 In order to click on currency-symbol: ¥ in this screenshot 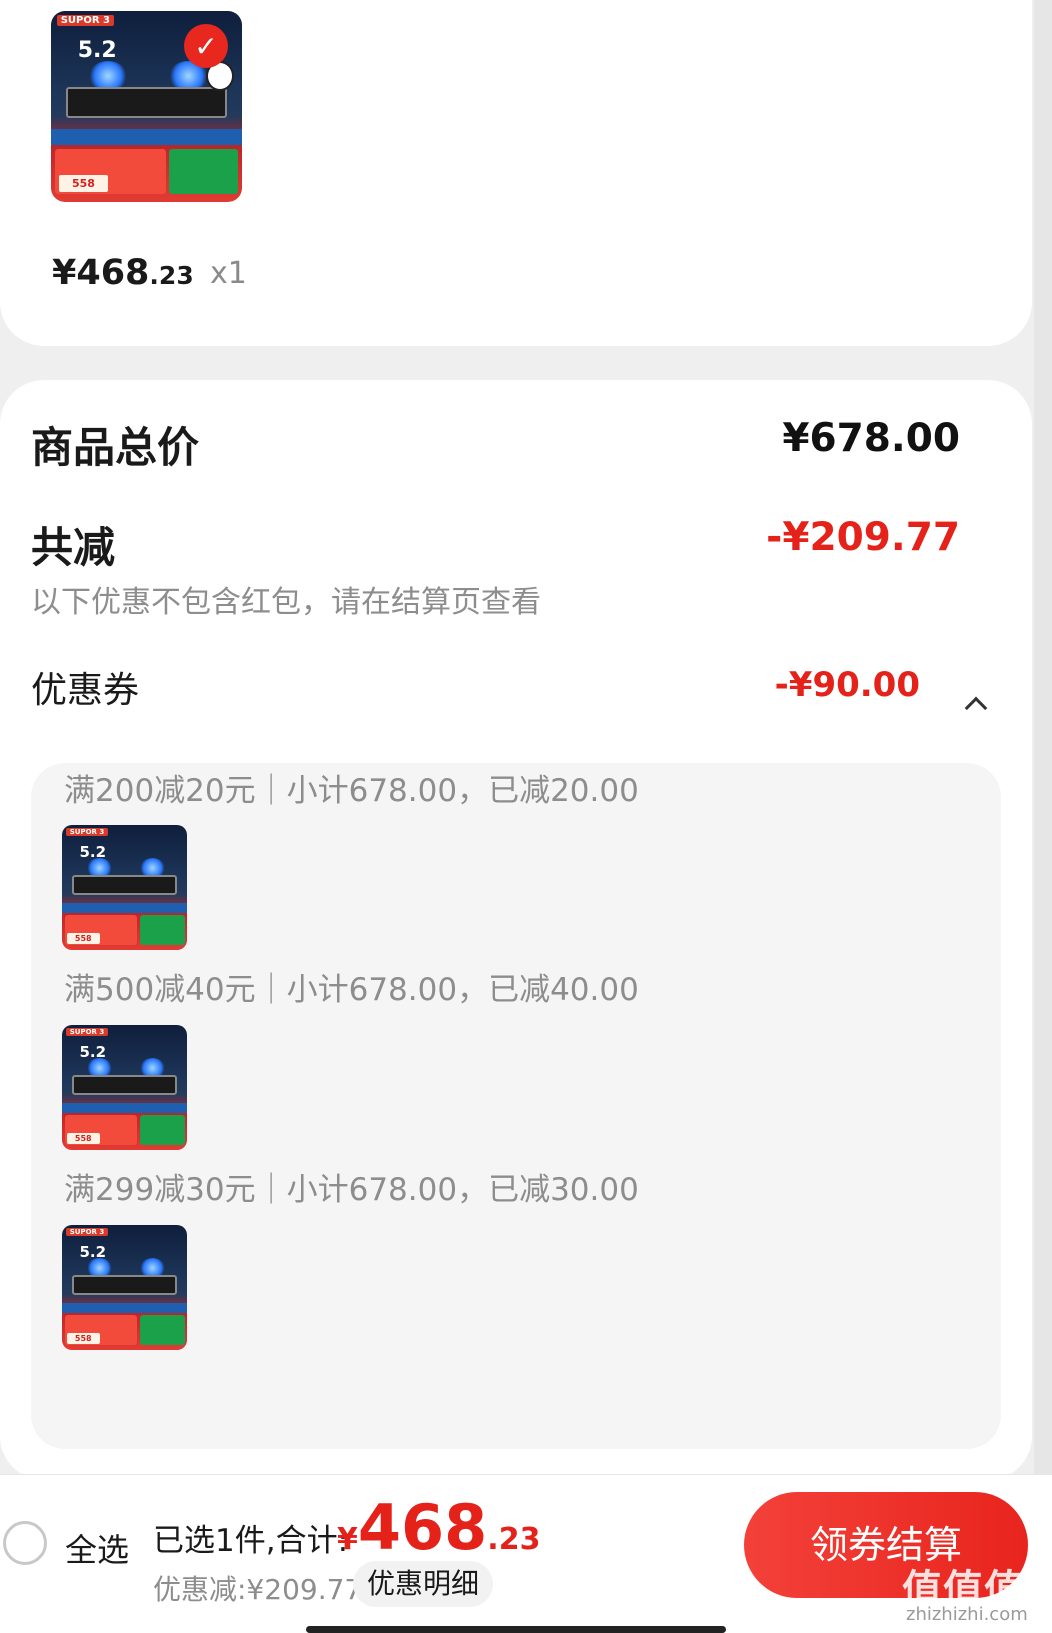, I will do `click(347, 1539)`.